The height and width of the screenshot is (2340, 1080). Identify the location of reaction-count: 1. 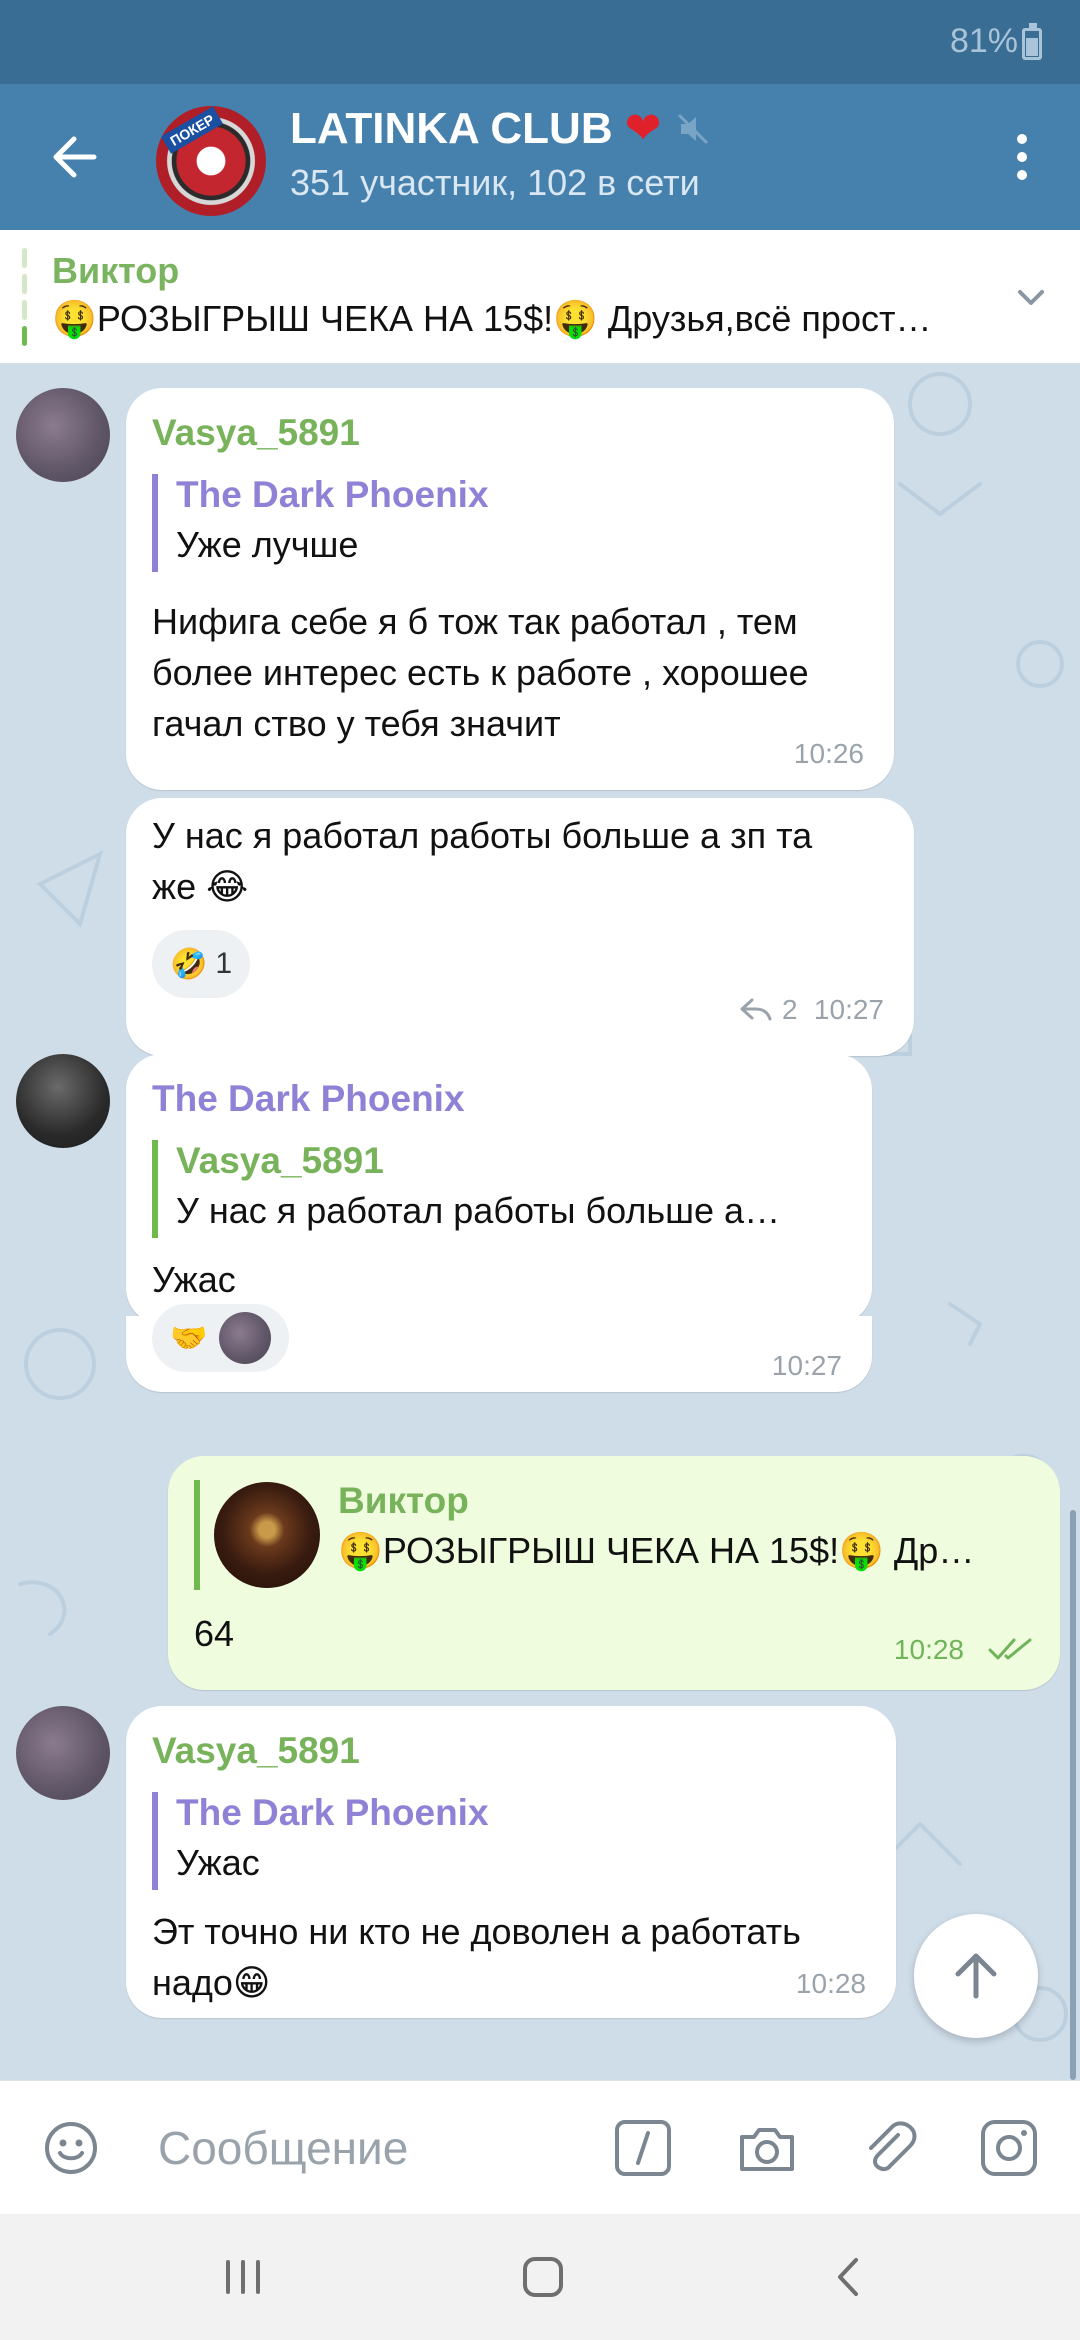
(224, 963).